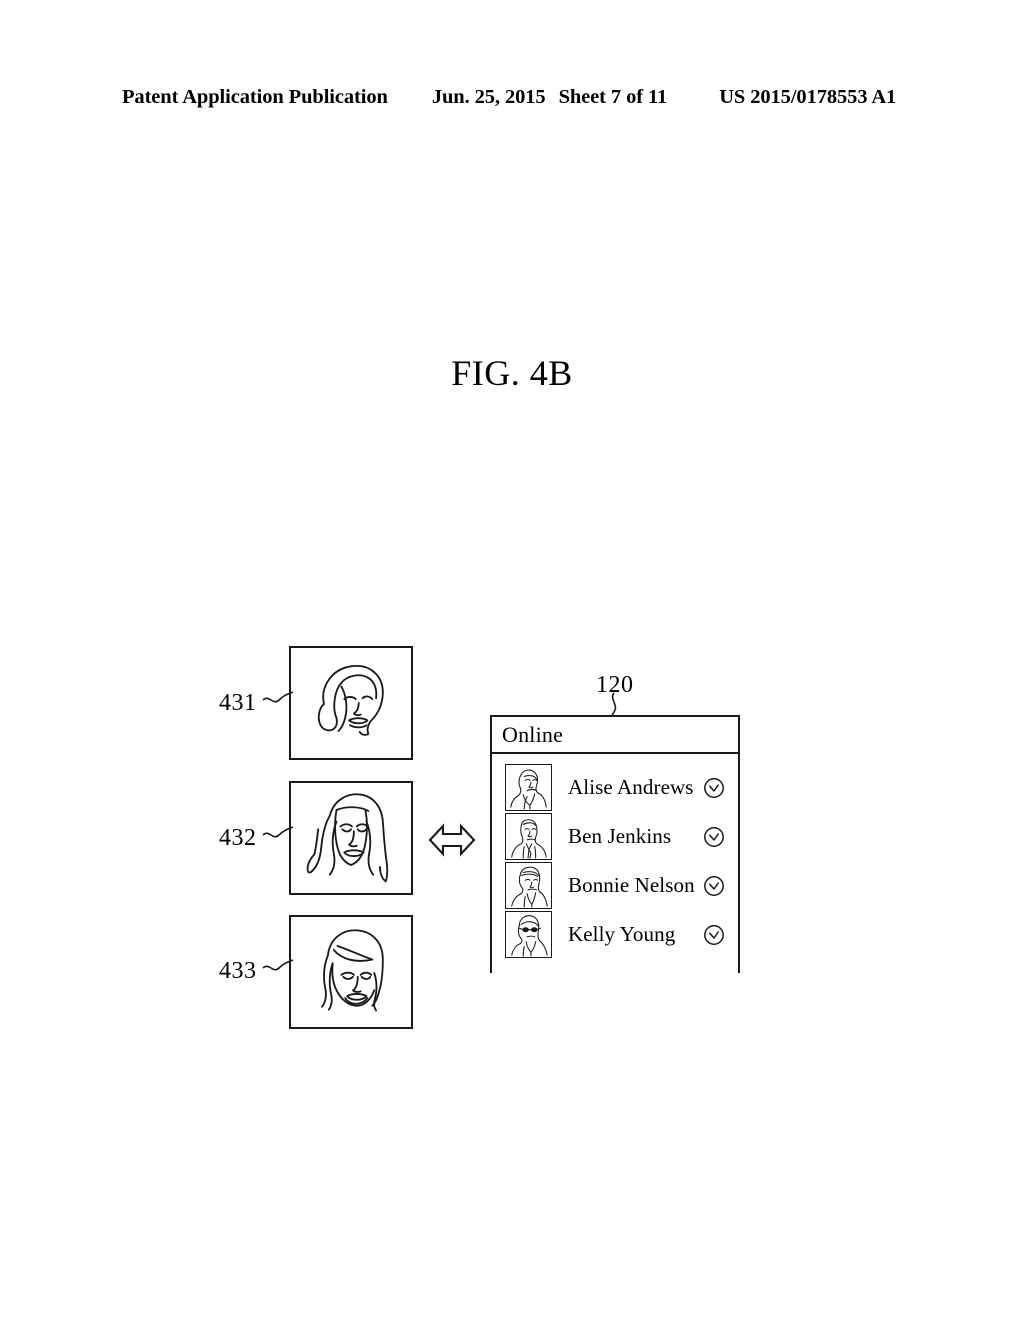  Describe the element at coordinates (529, 839) in the screenshot. I see `man-portrait-thumbnail-icon` at that location.